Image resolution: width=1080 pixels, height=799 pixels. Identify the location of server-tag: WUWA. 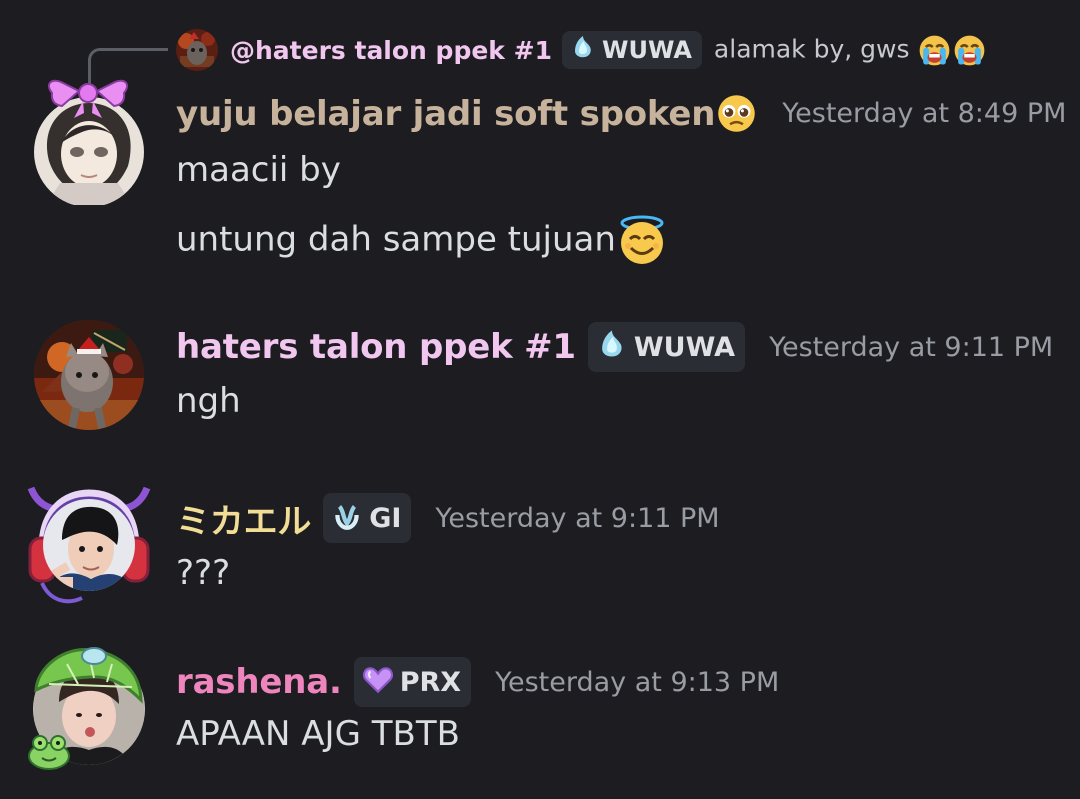
(666, 347).